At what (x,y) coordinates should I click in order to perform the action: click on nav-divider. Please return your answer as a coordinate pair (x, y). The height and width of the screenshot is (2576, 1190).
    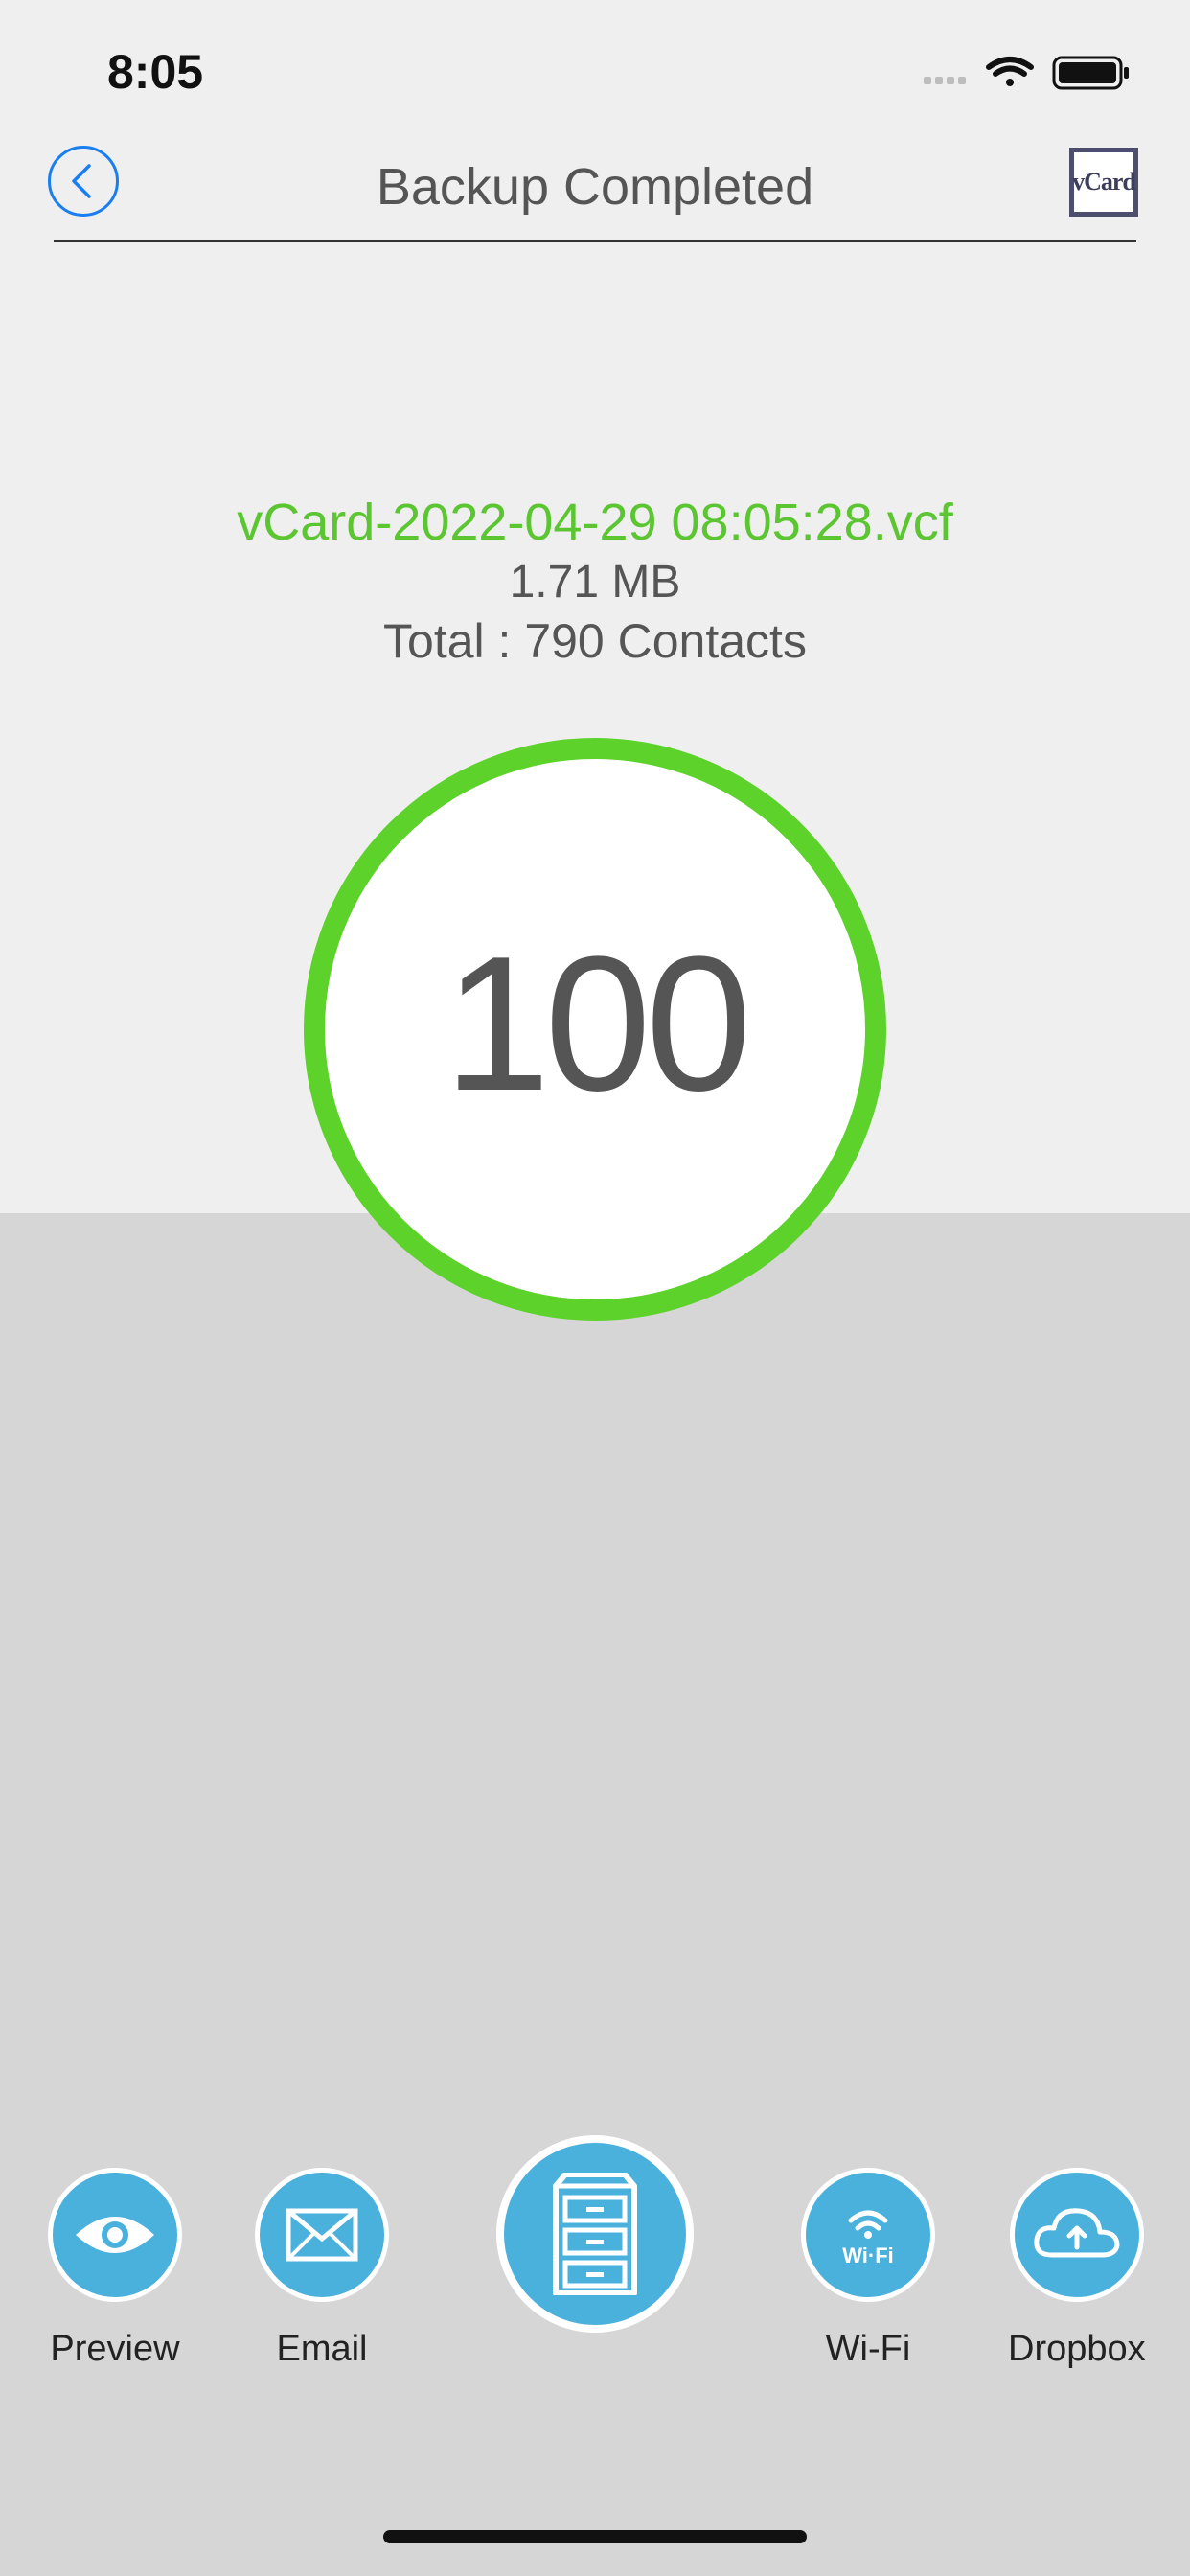
    Looking at the image, I should click on (595, 241).